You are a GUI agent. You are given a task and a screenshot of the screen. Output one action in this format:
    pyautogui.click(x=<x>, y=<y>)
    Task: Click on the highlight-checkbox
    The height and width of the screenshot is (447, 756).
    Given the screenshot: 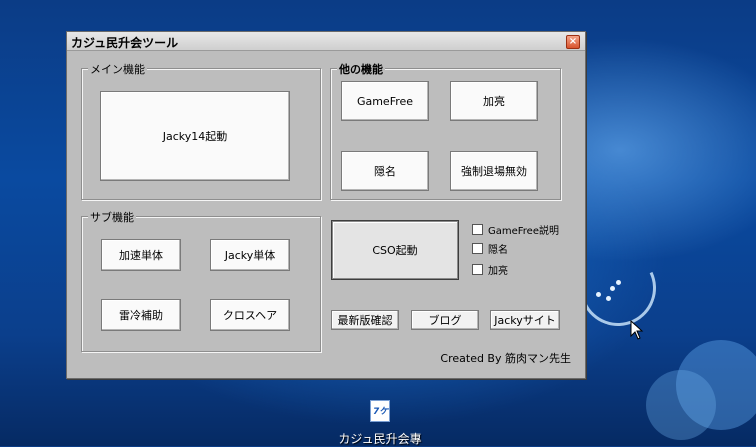 What is the action you would take?
    pyautogui.click(x=477, y=269)
    